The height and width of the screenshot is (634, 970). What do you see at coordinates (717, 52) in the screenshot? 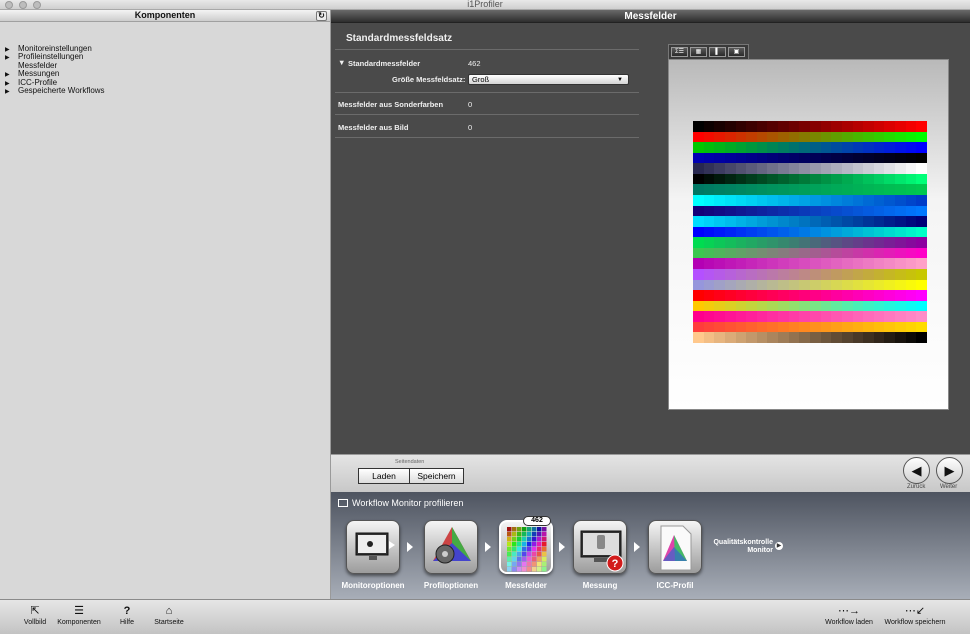
I see `single-patch-icon: ▌` at bounding box center [717, 52].